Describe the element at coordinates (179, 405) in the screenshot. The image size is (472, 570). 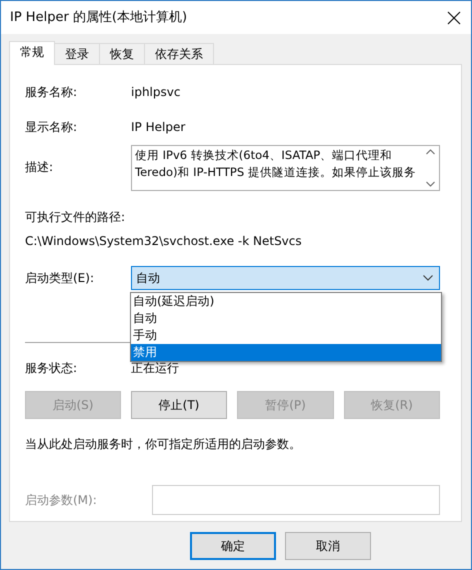
I see `service-button: 停止(T)` at that location.